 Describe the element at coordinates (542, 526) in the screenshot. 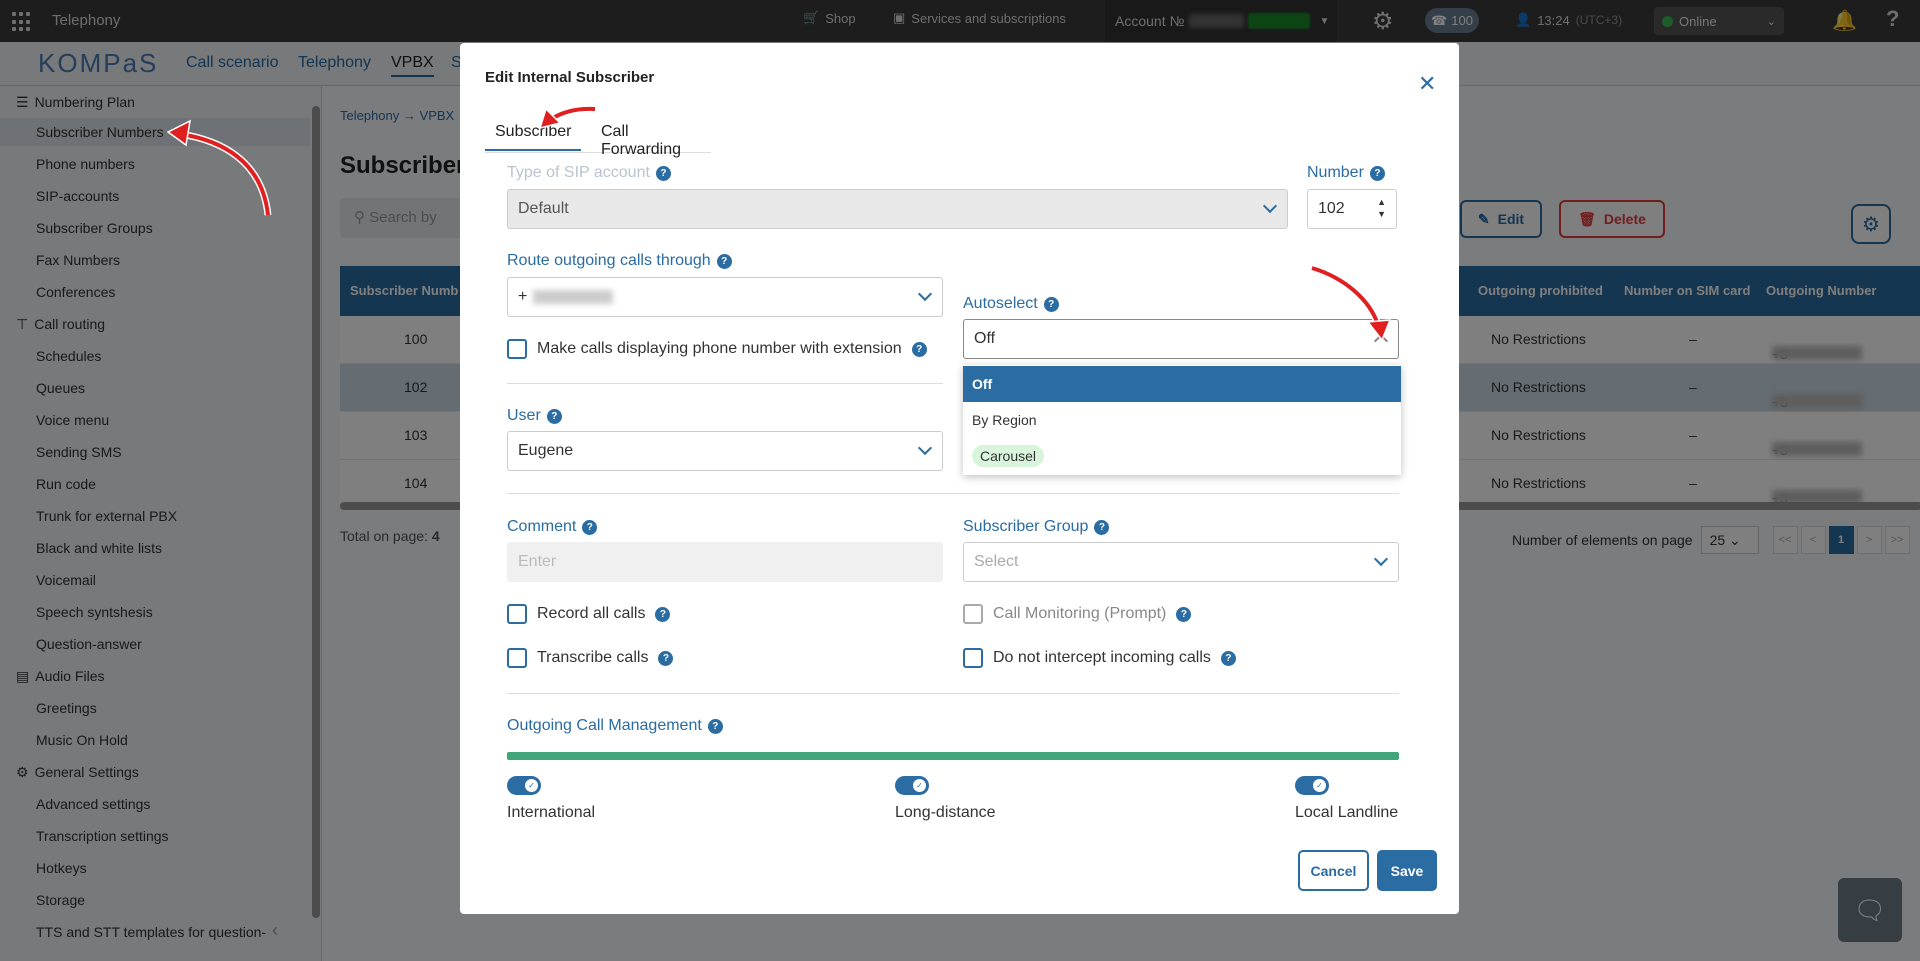

I see `comment-label-text: Comment` at that location.